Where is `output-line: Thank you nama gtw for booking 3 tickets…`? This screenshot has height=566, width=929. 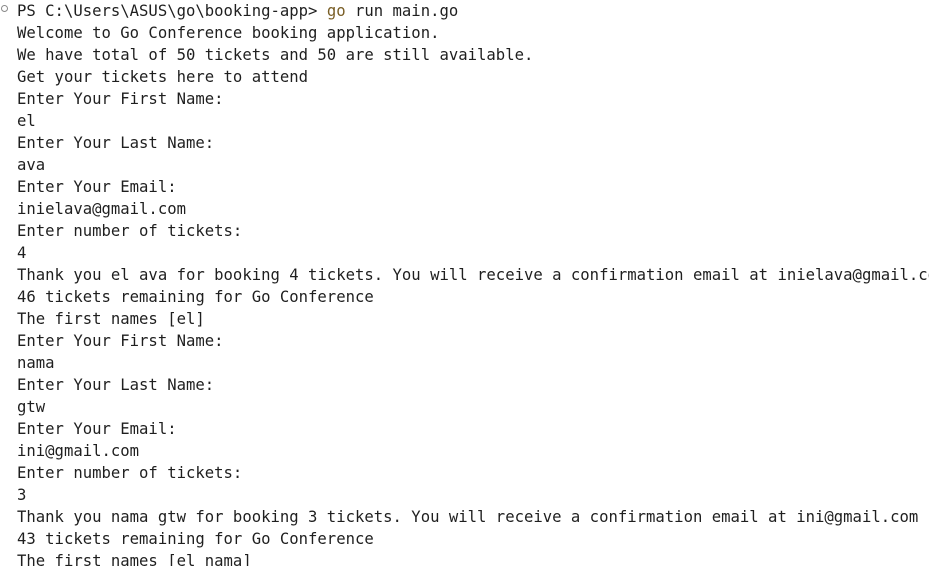 output-line: Thank you nama gtw for booking 3 tickets… is located at coordinates (468, 517).